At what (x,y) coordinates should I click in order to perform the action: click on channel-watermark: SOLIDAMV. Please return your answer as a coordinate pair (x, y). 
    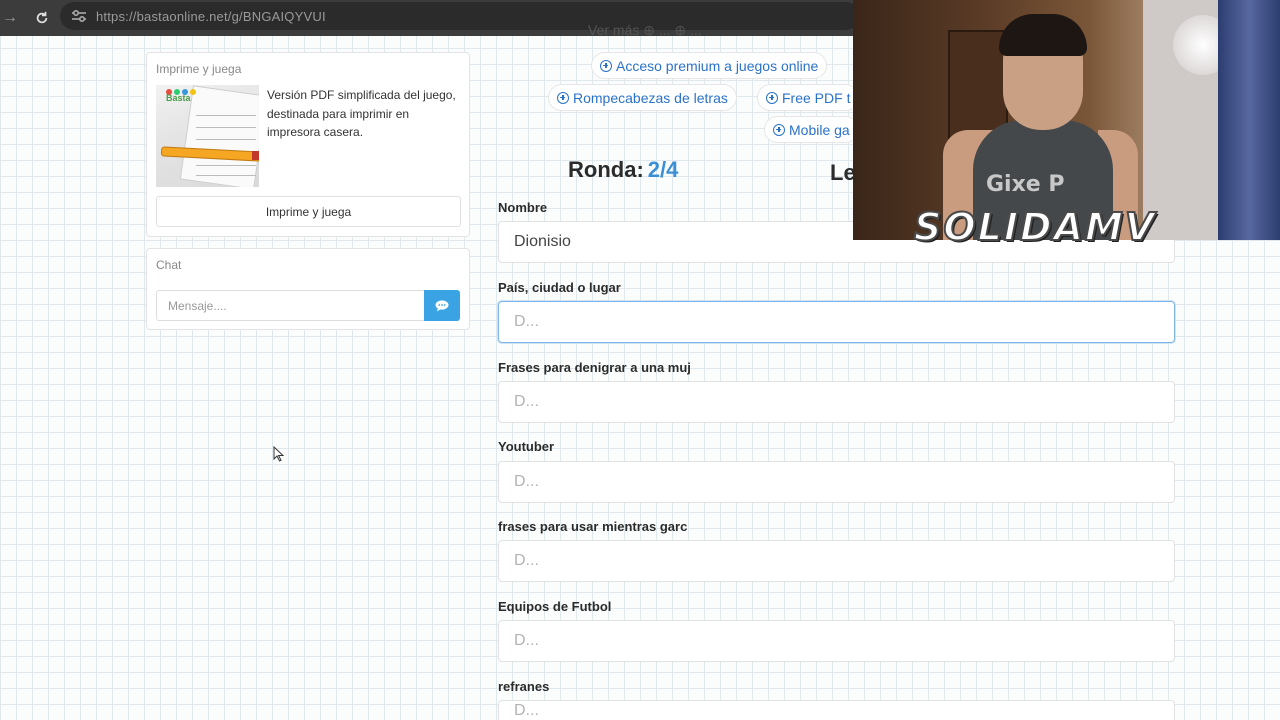
    Looking at the image, I should click on (1035, 227).